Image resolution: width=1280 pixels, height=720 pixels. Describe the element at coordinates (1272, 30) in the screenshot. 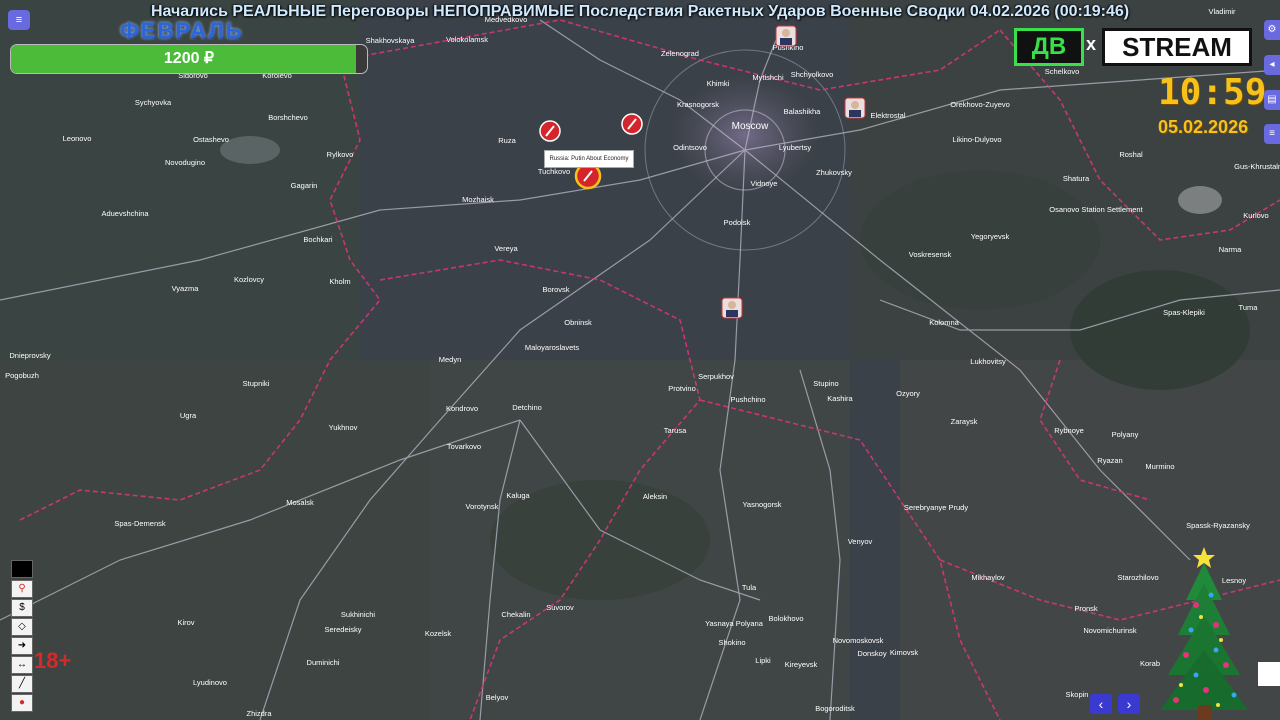

I see `settings-icon: ⚙` at that location.